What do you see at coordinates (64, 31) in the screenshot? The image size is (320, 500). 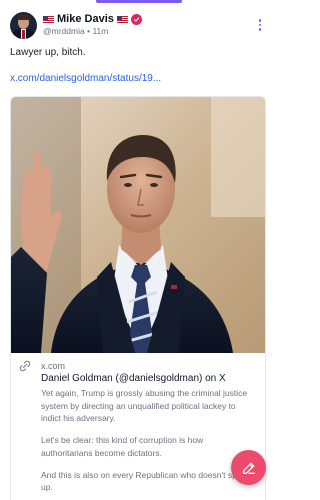 I see `author-handle: @mrddmia` at bounding box center [64, 31].